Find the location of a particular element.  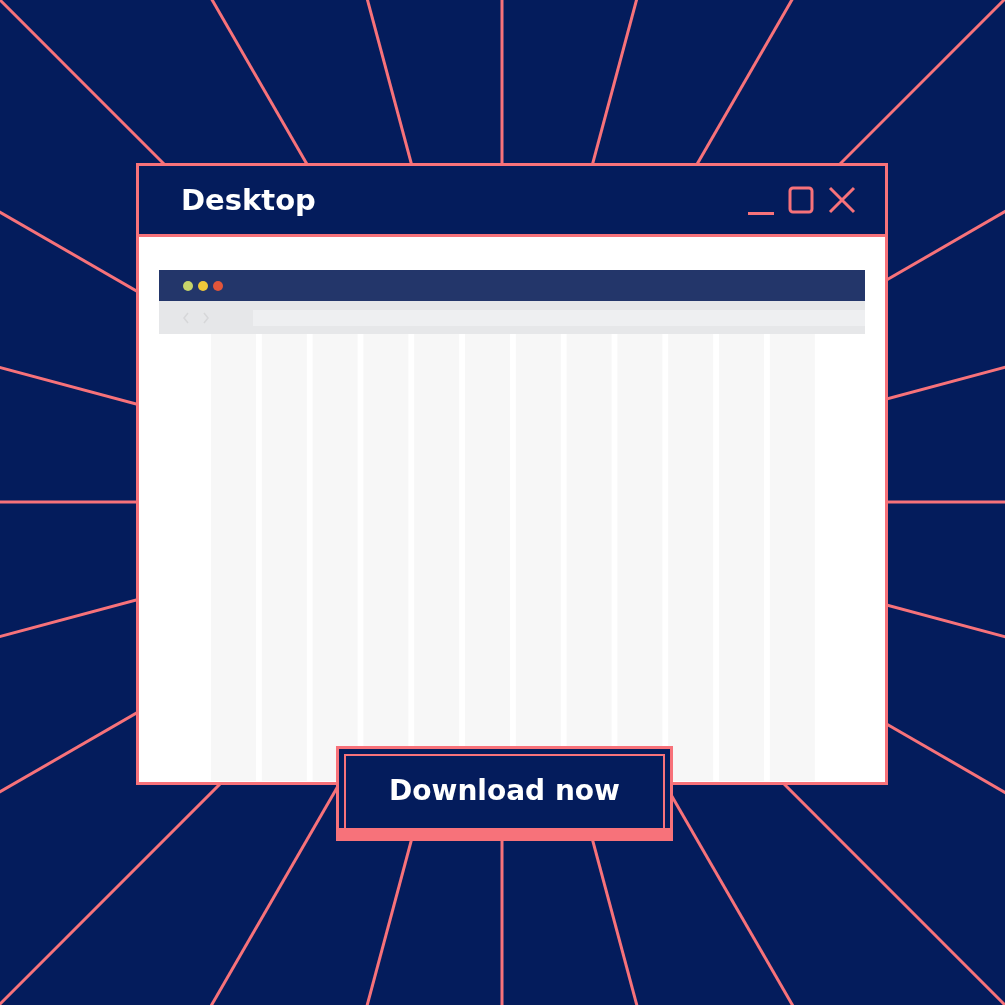

maximize-icon is located at coordinates (801, 200).